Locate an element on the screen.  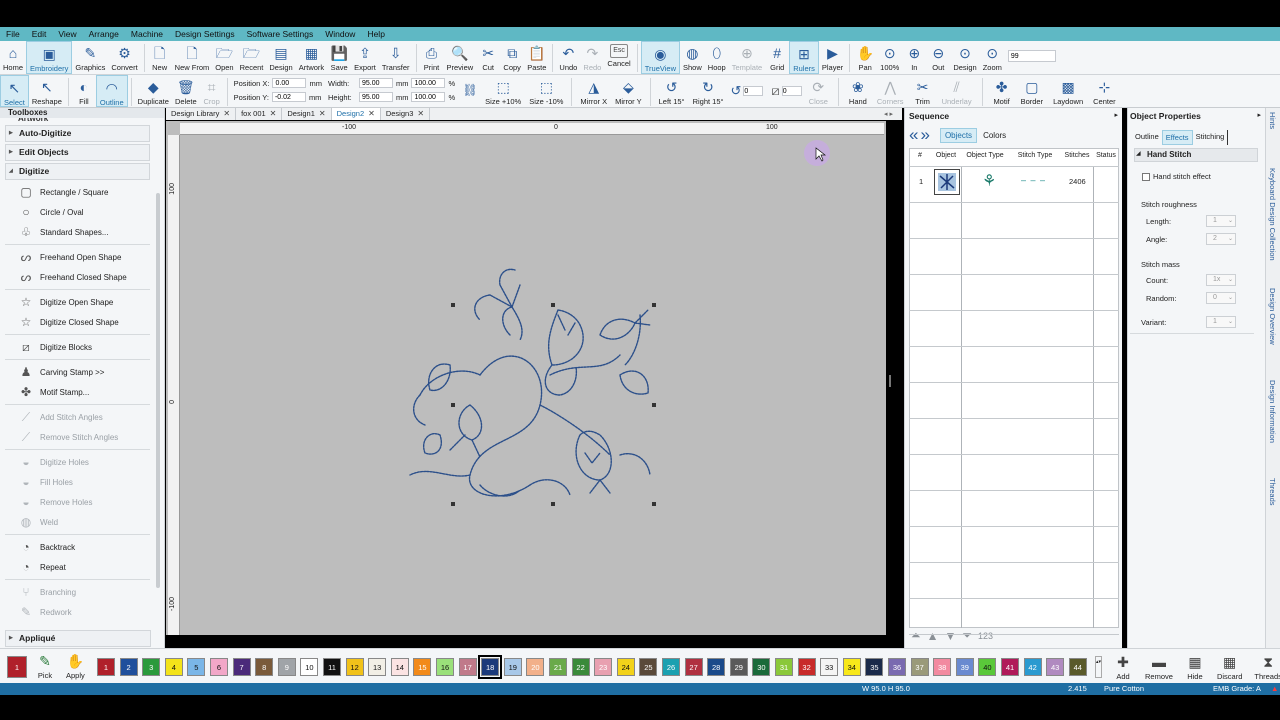
thread-color-chip: 32 is located at coordinates (806, 667).